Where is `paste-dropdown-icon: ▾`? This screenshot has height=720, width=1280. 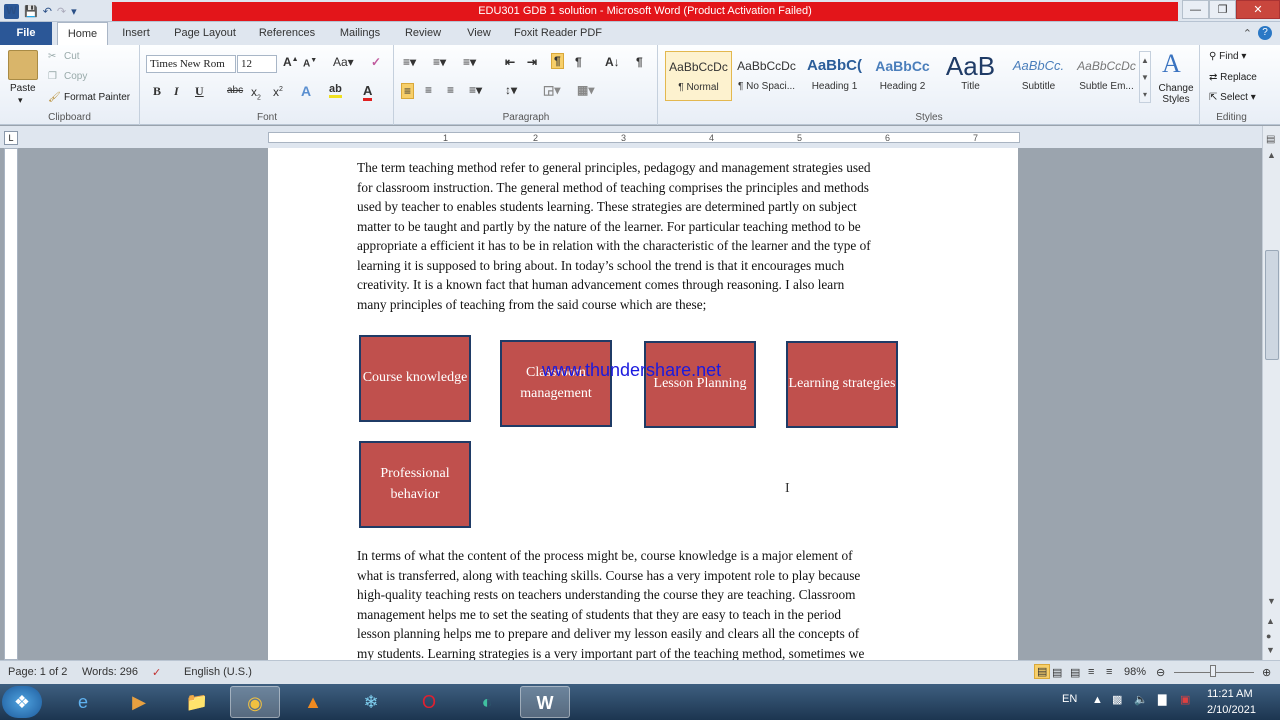 paste-dropdown-icon: ▾ is located at coordinates (20, 100).